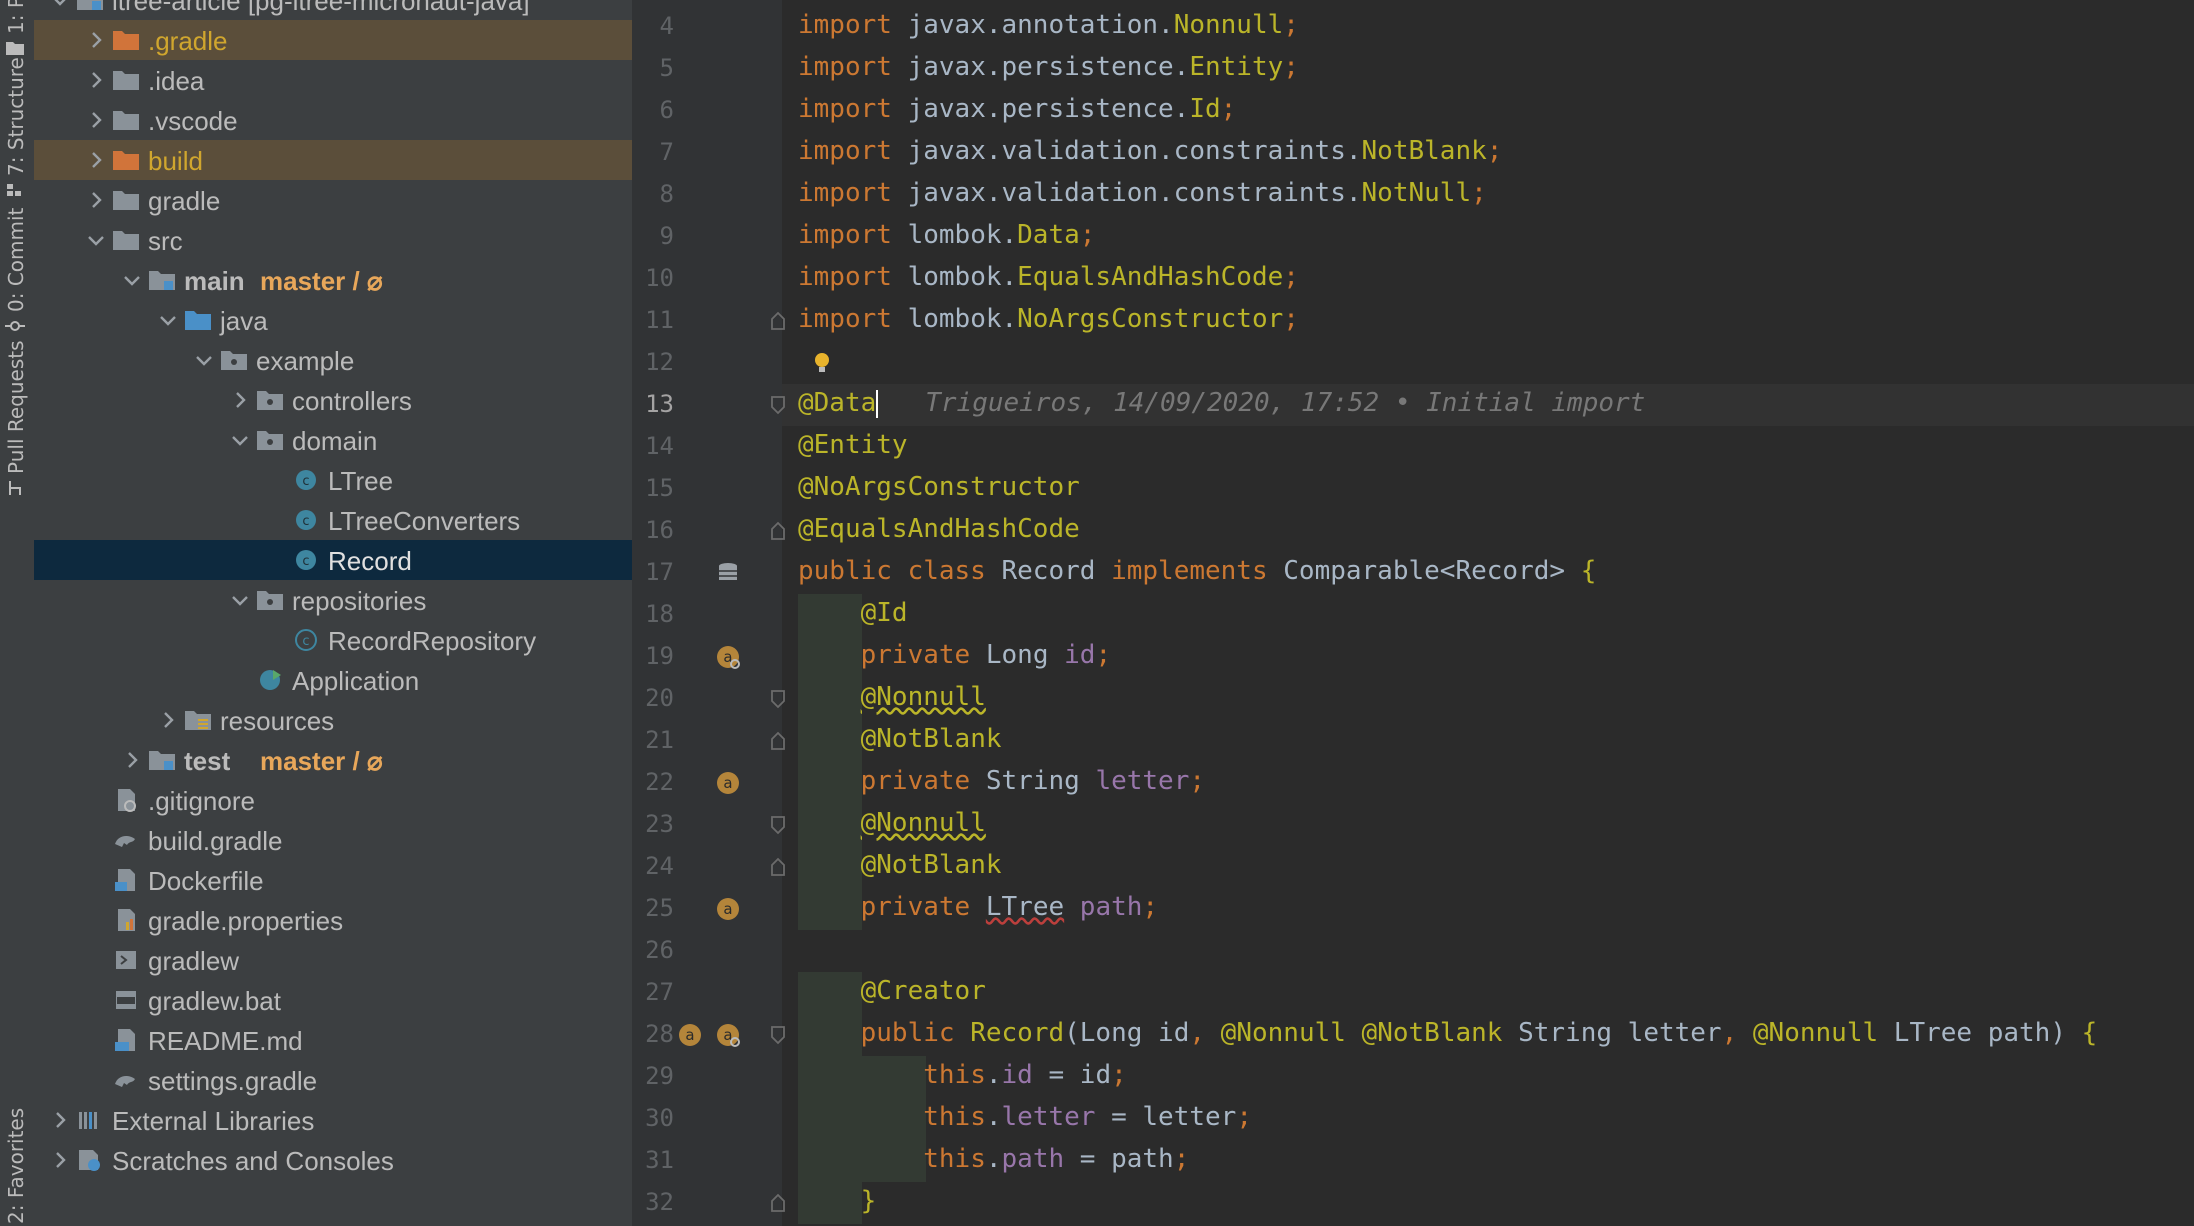 The height and width of the screenshot is (1226, 2194). Describe the element at coordinates (333, 720) in the screenshot. I see `tree-item: resources` at that location.